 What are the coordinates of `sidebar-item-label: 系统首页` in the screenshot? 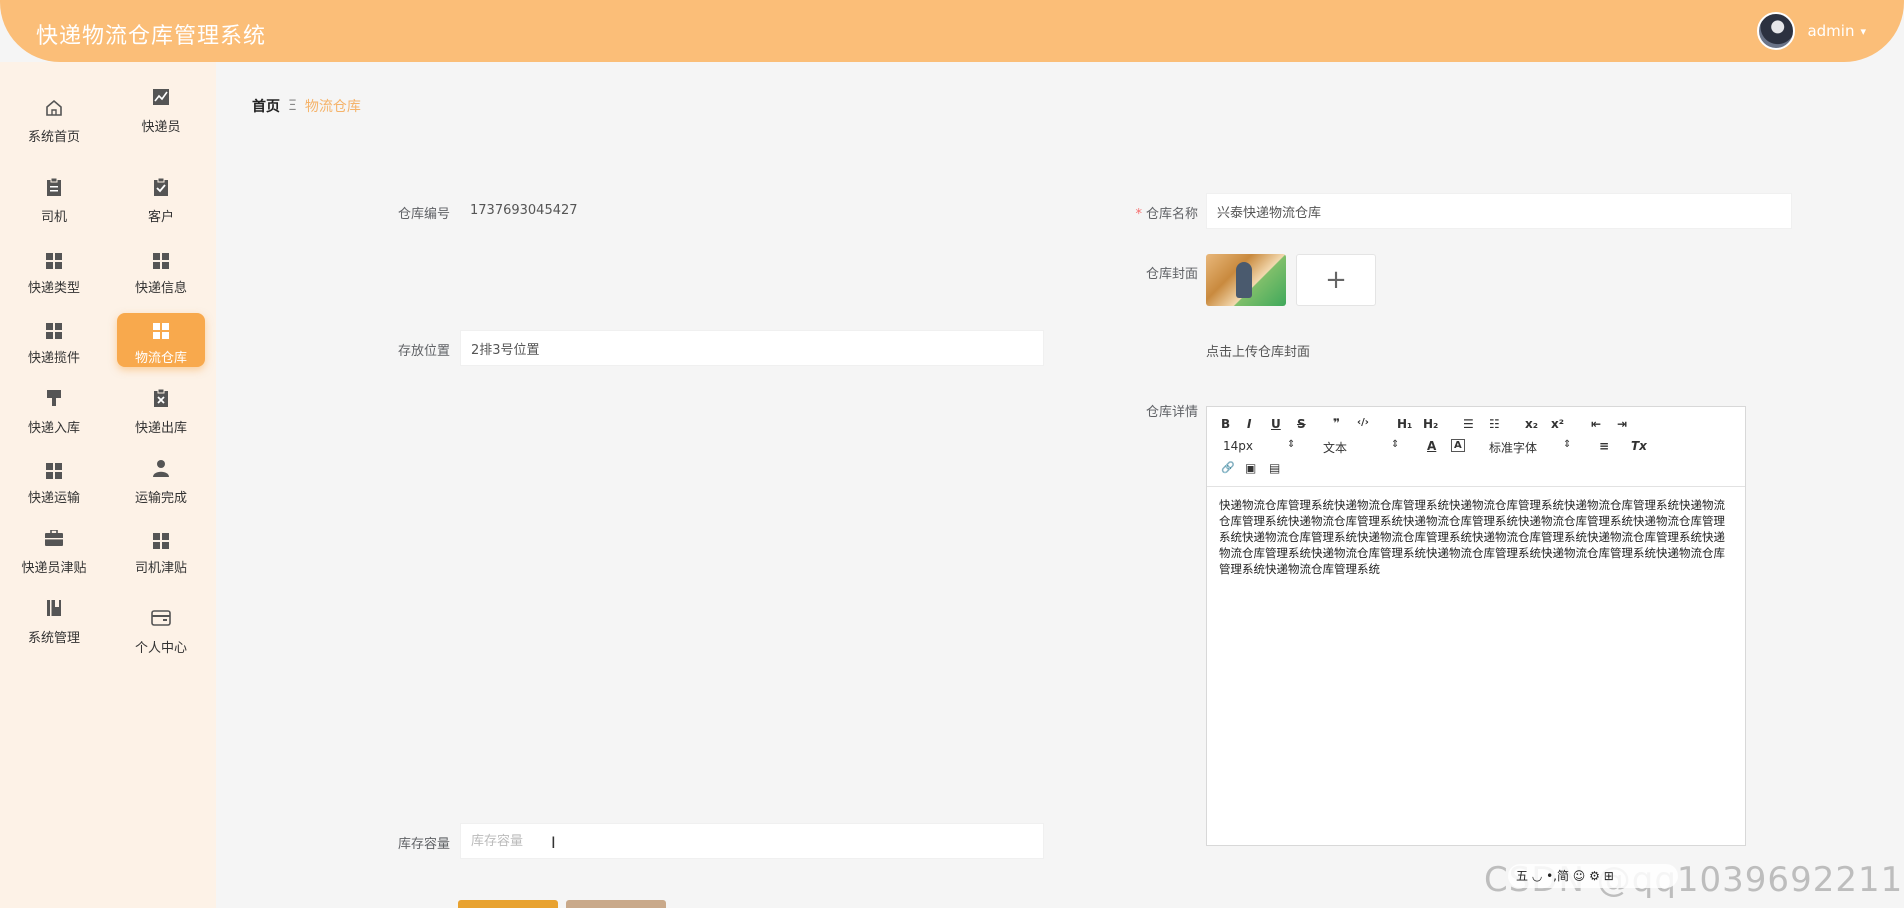 It's located at (53, 137).